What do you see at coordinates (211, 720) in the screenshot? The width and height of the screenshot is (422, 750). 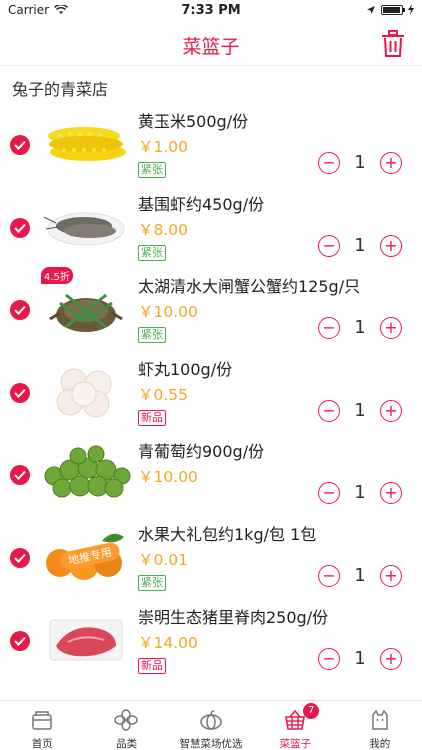 I see `pumpkin-icon` at bounding box center [211, 720].